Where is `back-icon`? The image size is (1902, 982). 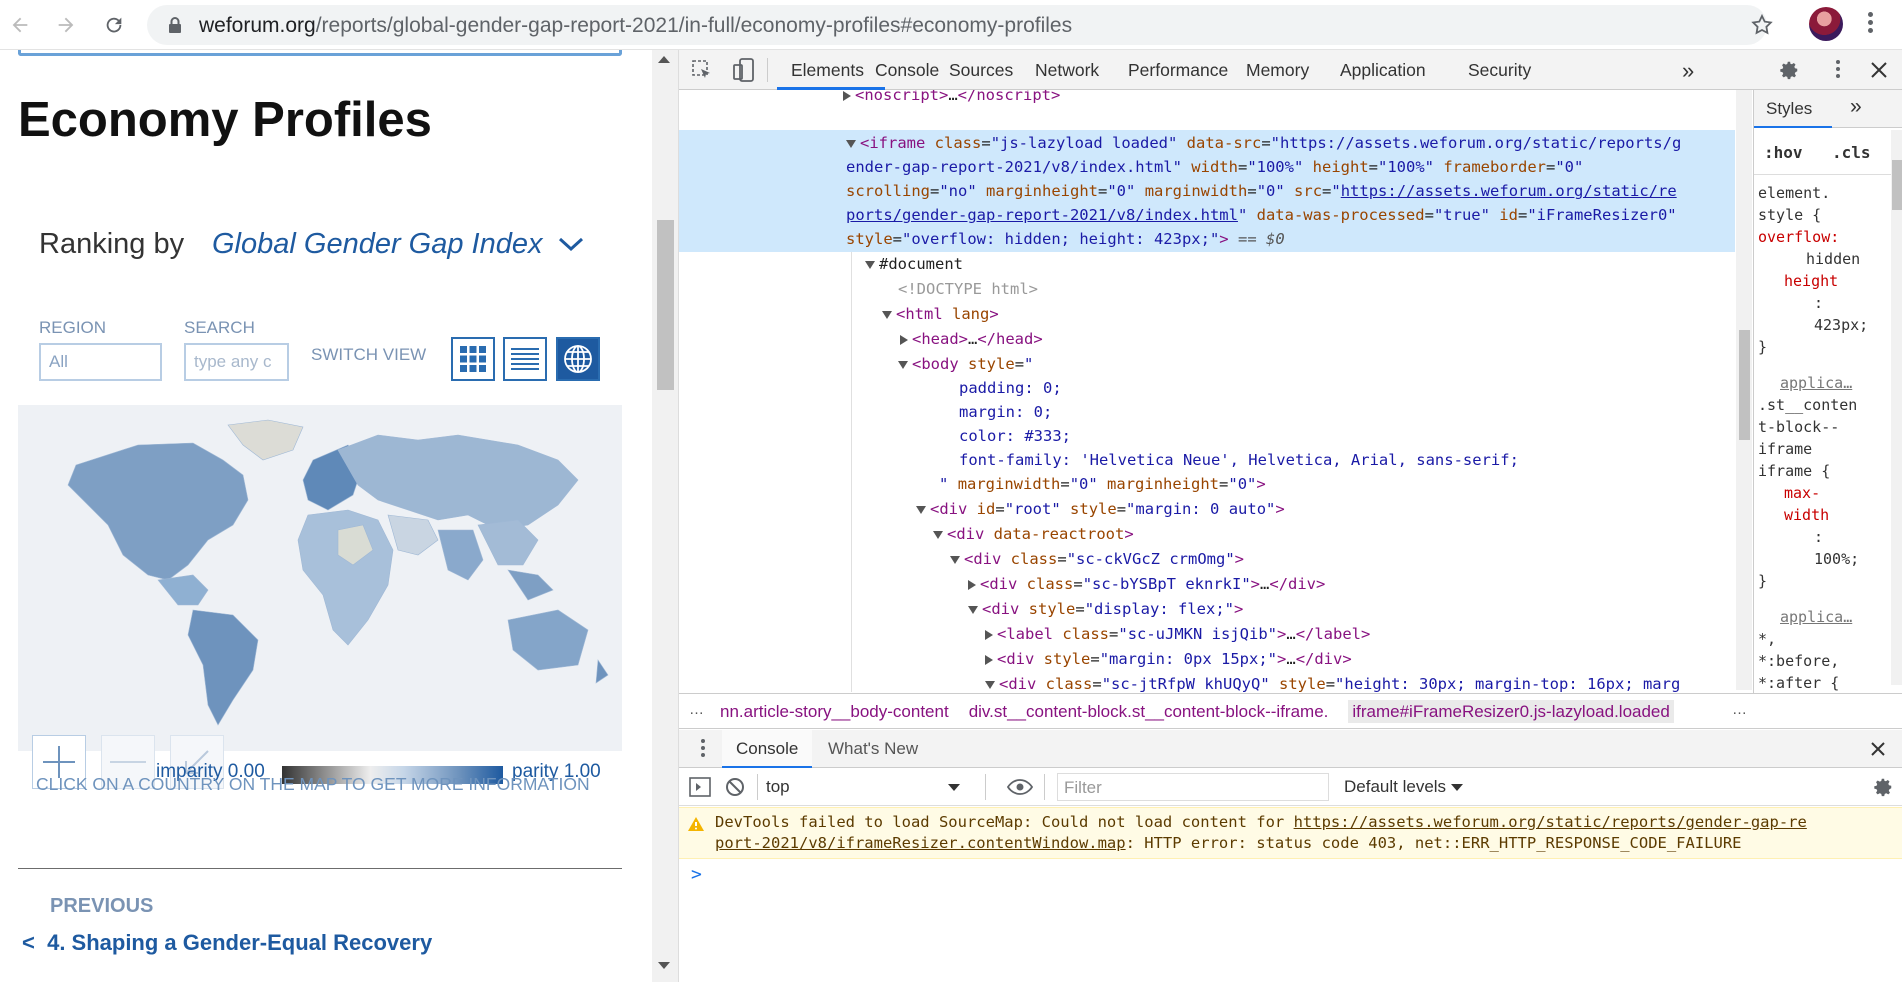 back-icon is located at coordinates (20, 25).